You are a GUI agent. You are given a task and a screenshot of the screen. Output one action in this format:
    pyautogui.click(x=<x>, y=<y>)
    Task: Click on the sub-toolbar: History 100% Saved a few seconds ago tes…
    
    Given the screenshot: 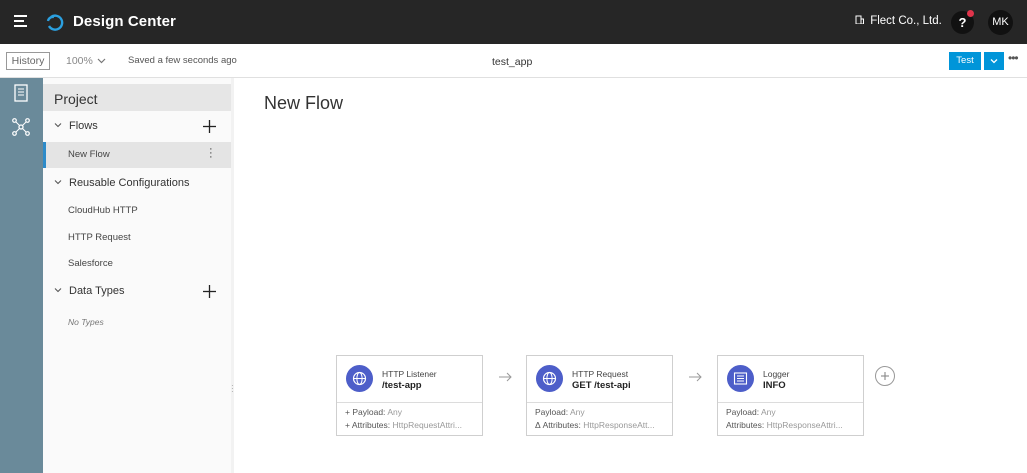 What is the action you would take?
    pyautogui.click(x=513, y=61)
    